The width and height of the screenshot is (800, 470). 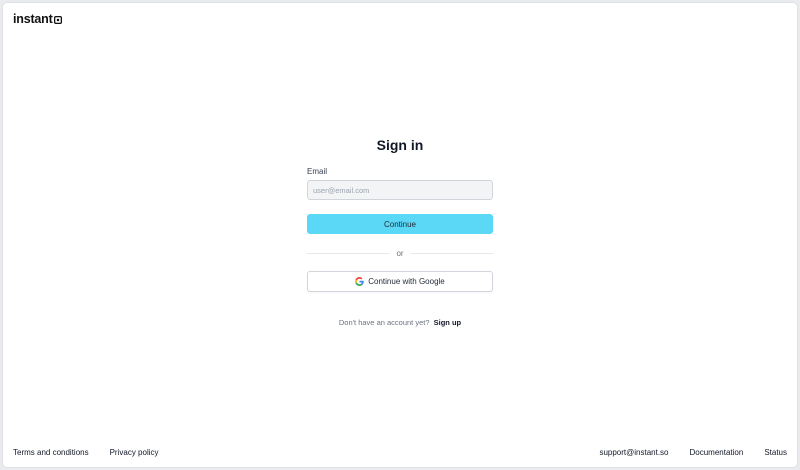 What do you see at coordinates (384, 322) in the screenshot?
I see `no-account-text: Don't have an account yet?` at bounding box center [384, 322].